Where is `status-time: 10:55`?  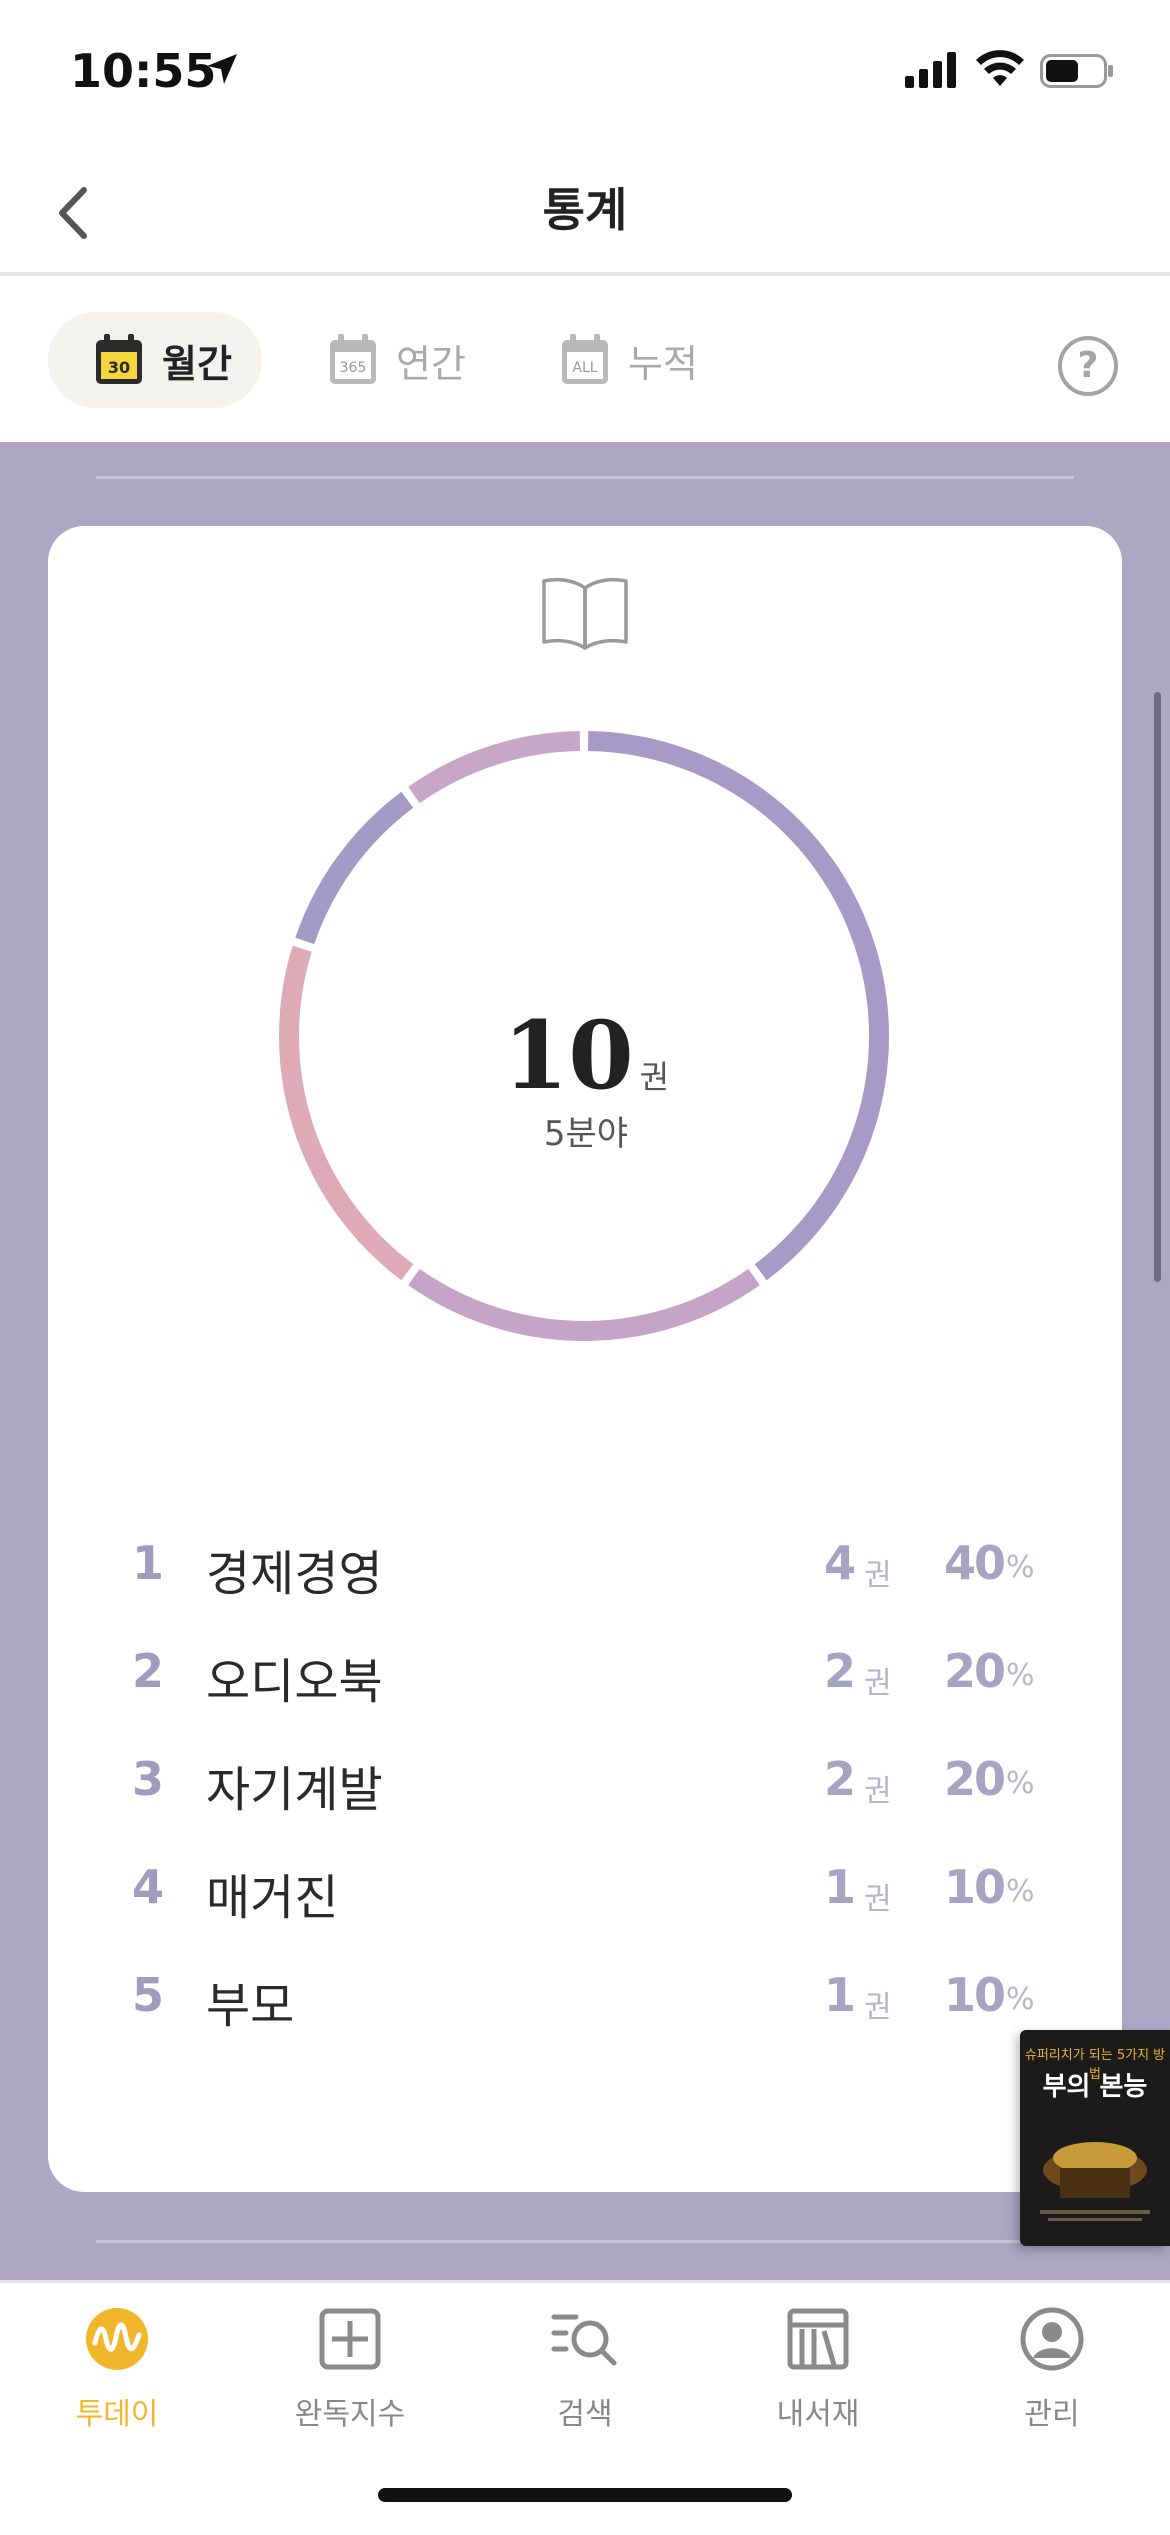 status-time: 10:55 is located at coordinates (143, 71).